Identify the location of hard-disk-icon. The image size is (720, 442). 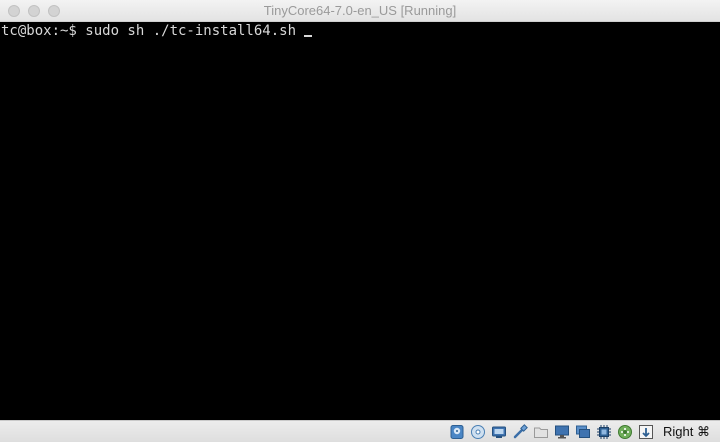
(457, 432).